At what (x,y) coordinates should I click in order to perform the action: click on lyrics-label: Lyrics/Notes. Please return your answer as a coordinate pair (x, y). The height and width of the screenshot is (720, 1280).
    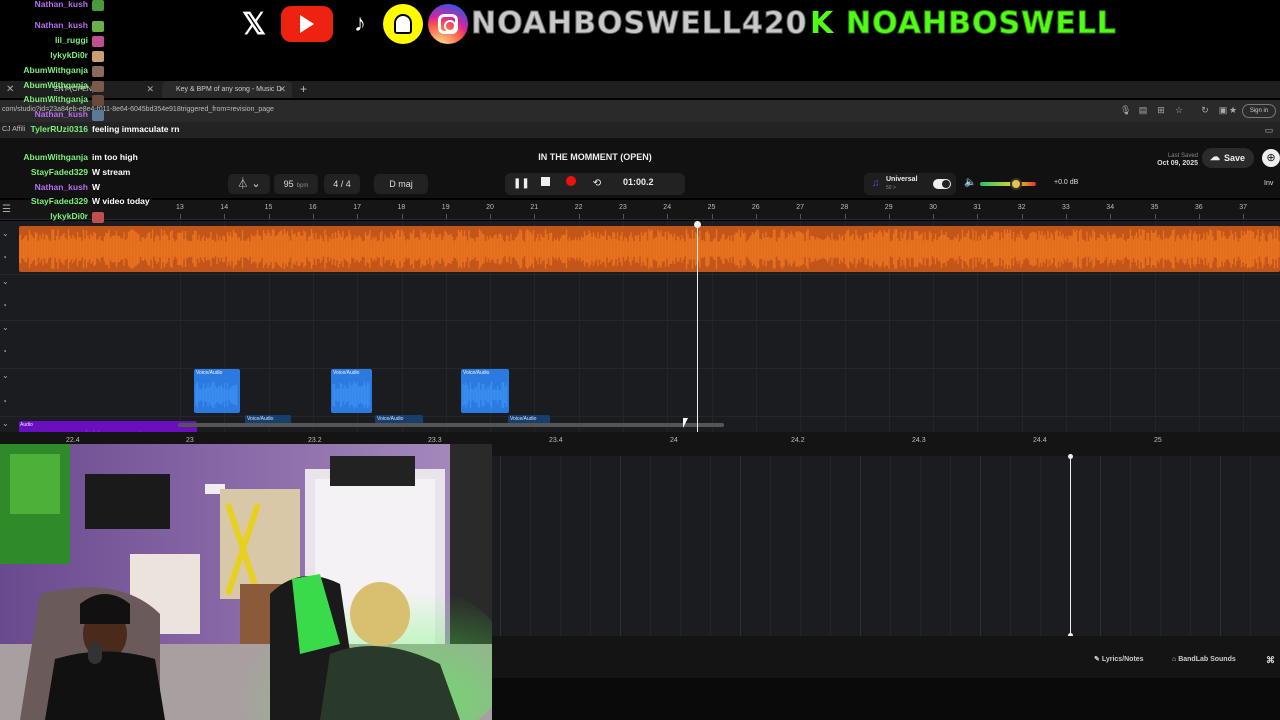
    Looking at the image, I should click on (1122, 659).